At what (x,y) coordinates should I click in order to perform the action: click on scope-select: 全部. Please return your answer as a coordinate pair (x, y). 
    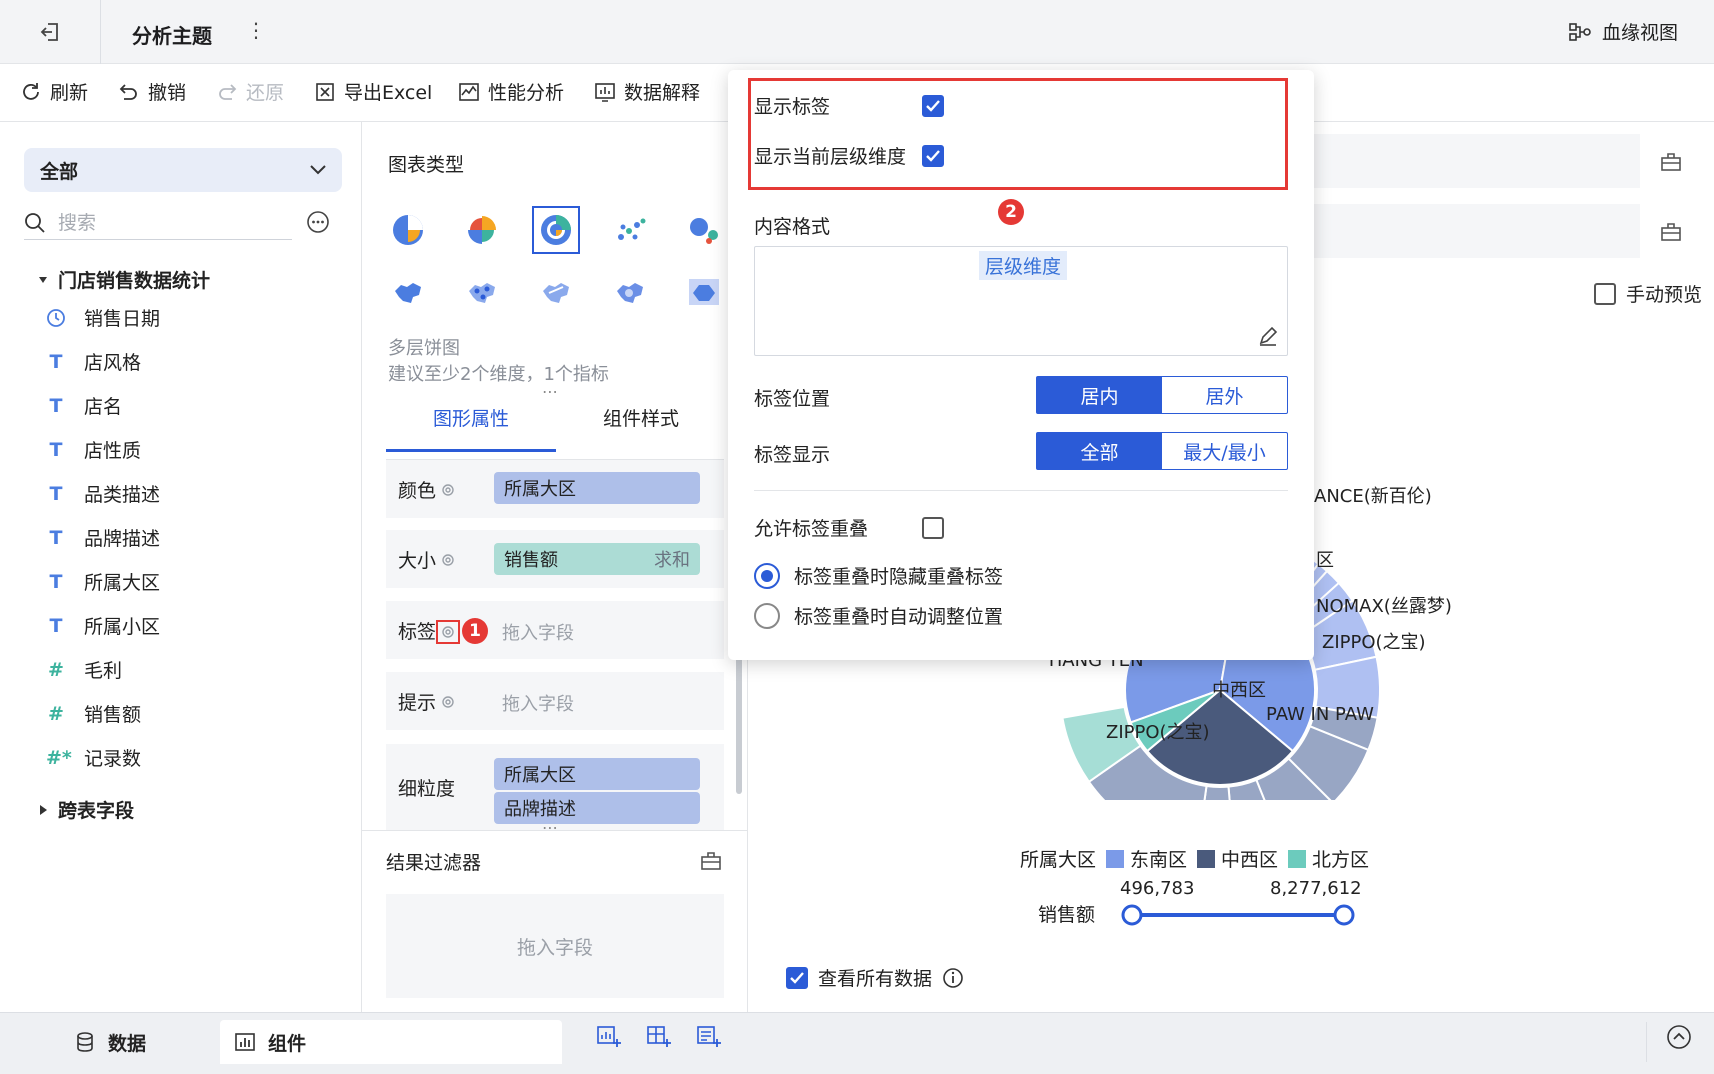
    Looking at the image, I should click on (183, 170).